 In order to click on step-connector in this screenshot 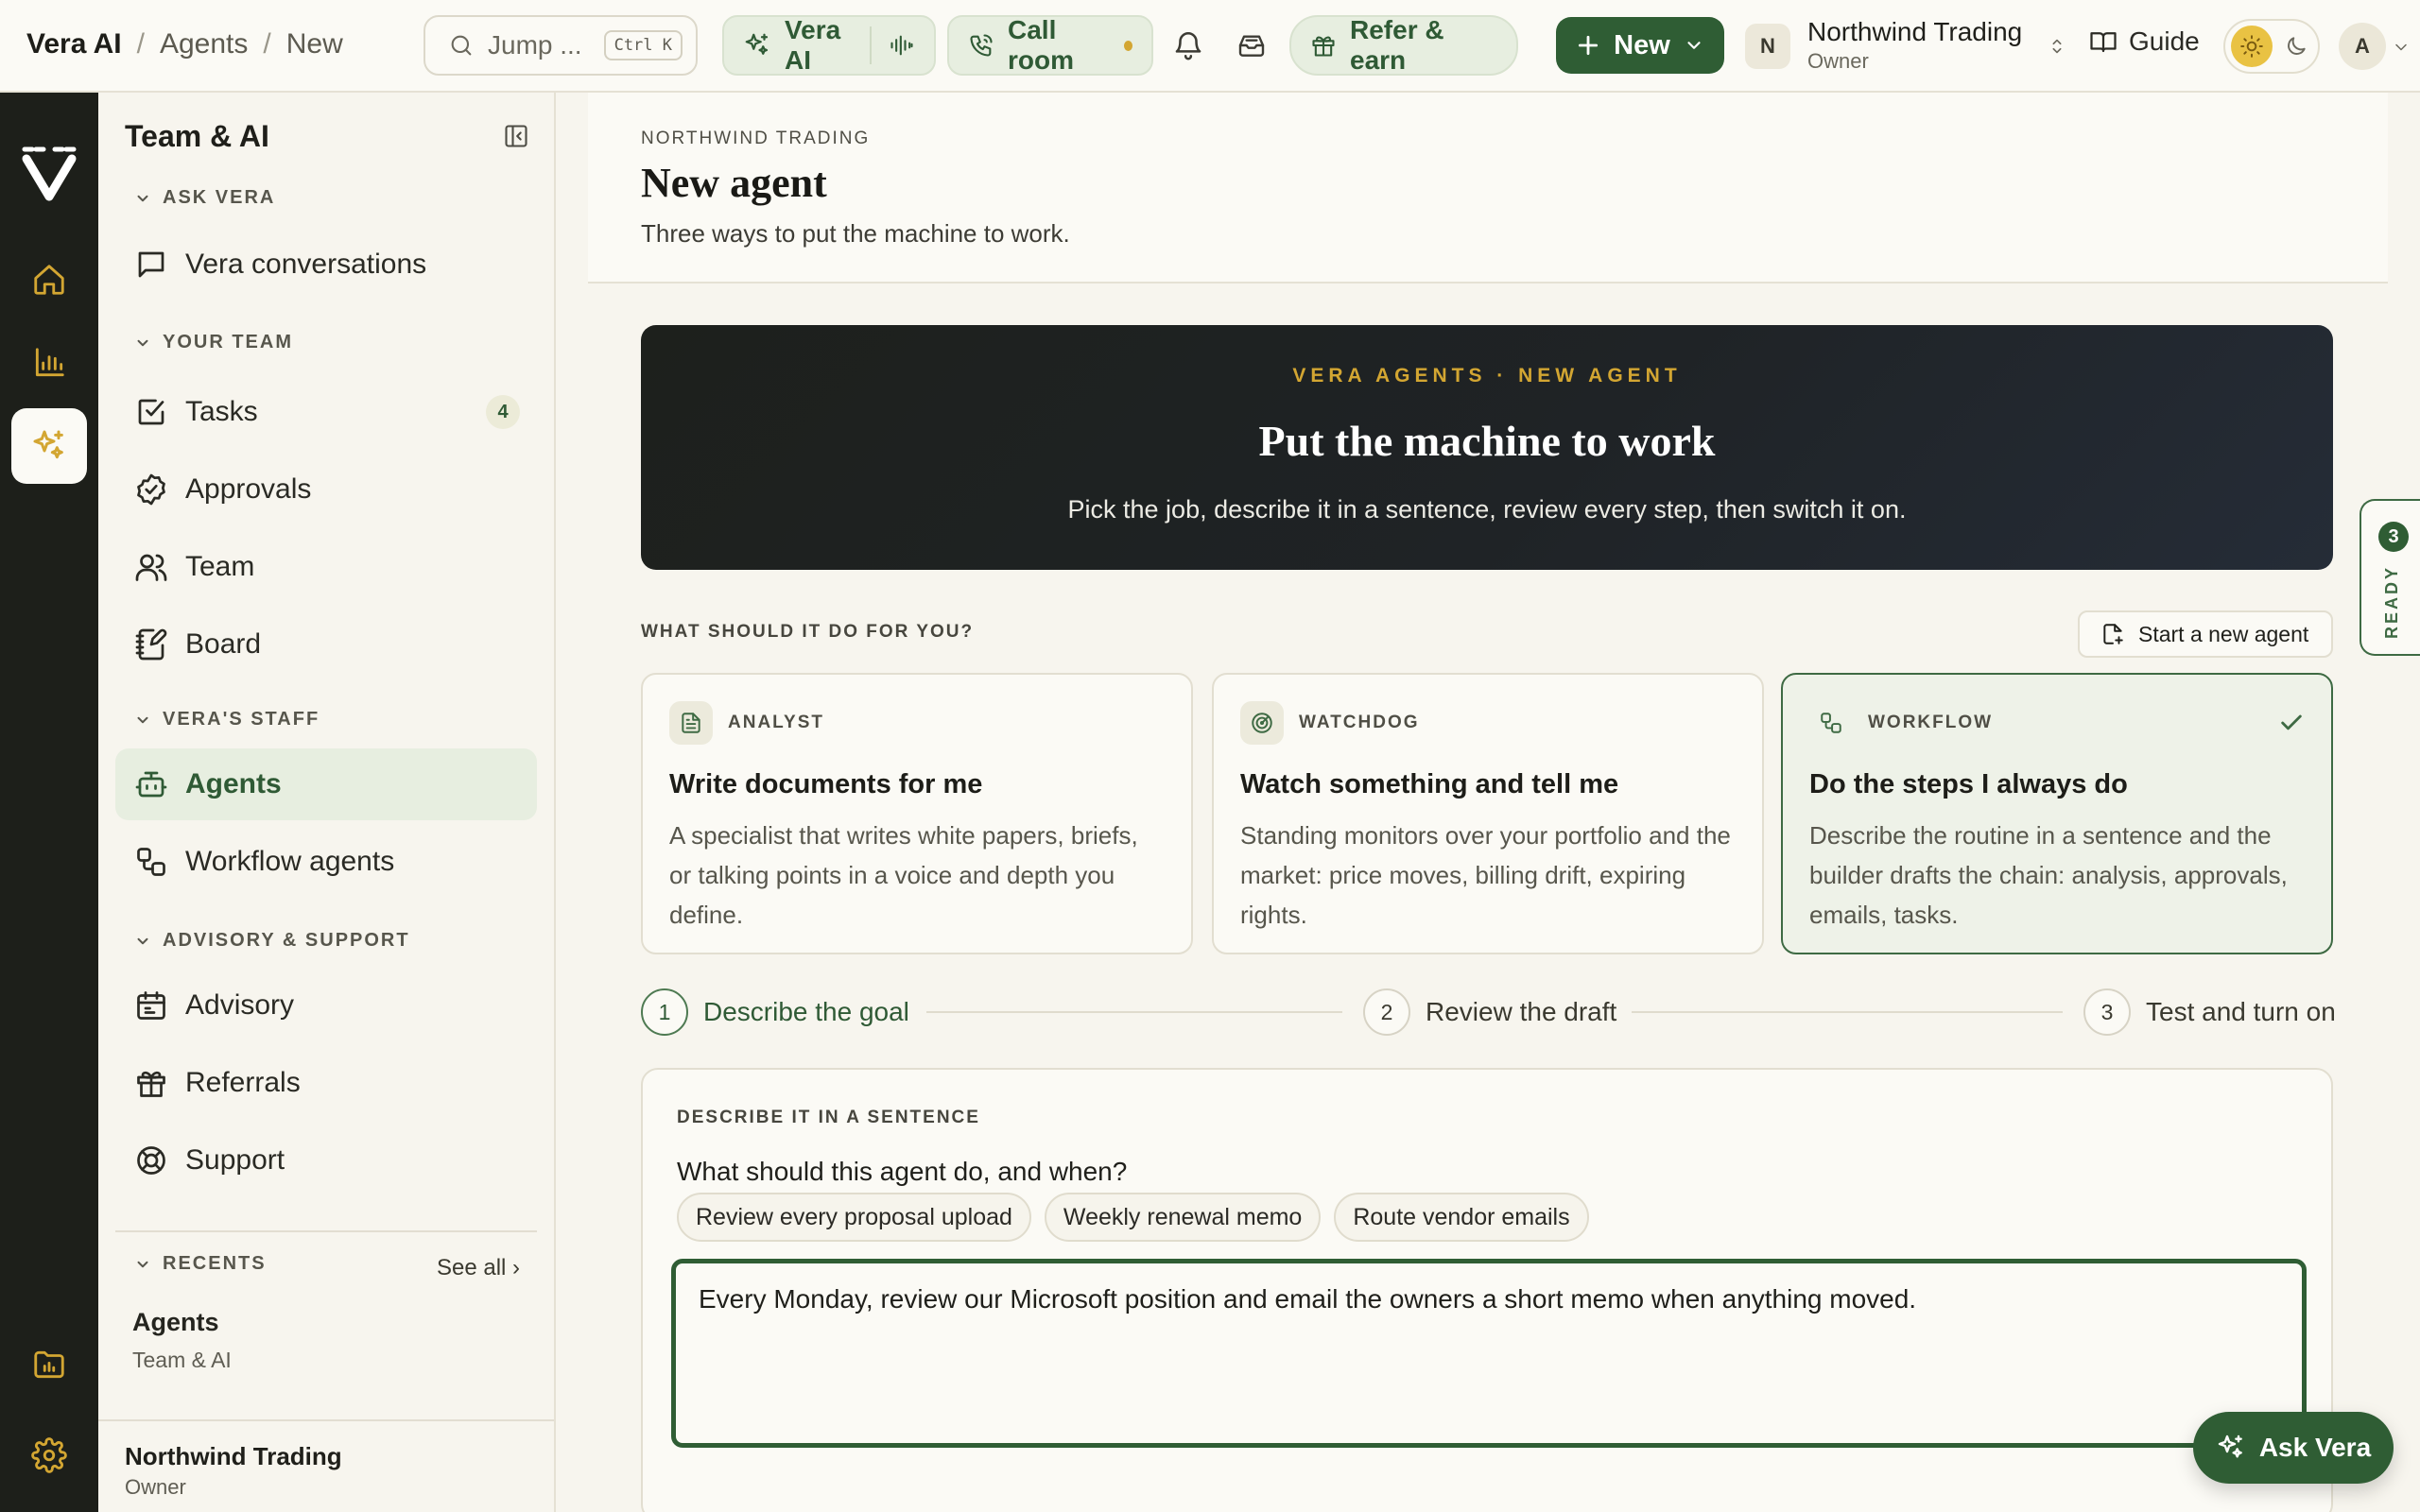, I will do `click(1847, 1012)`.